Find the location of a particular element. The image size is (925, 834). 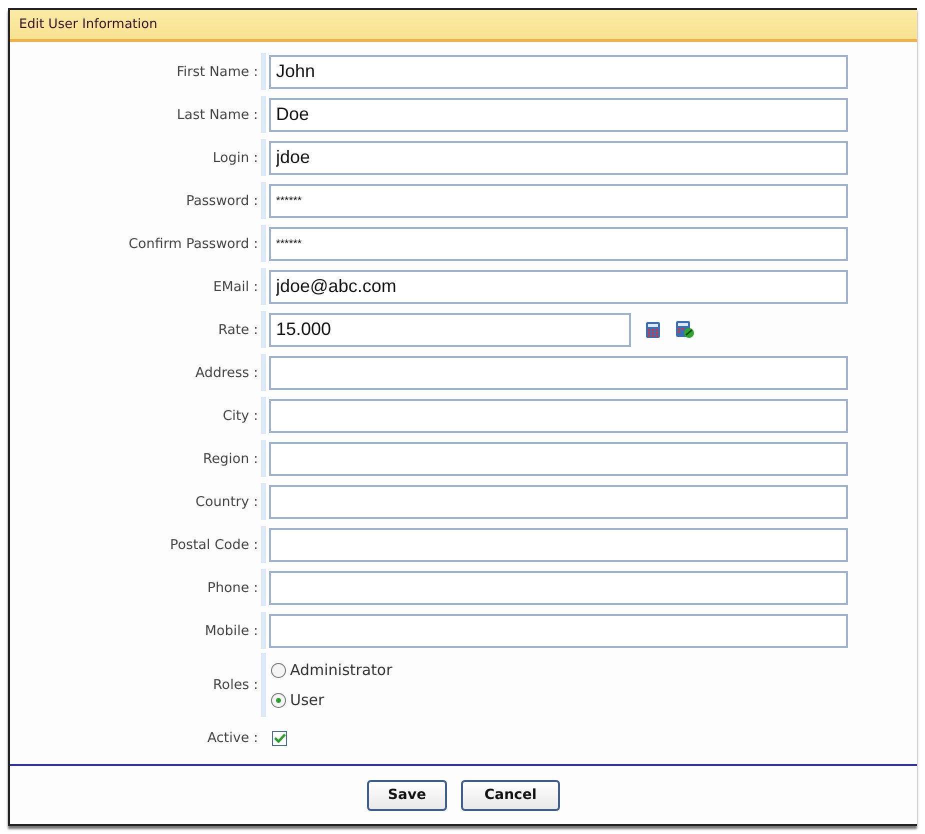

field-label: Mobile : is located at coordinates (231, 630).